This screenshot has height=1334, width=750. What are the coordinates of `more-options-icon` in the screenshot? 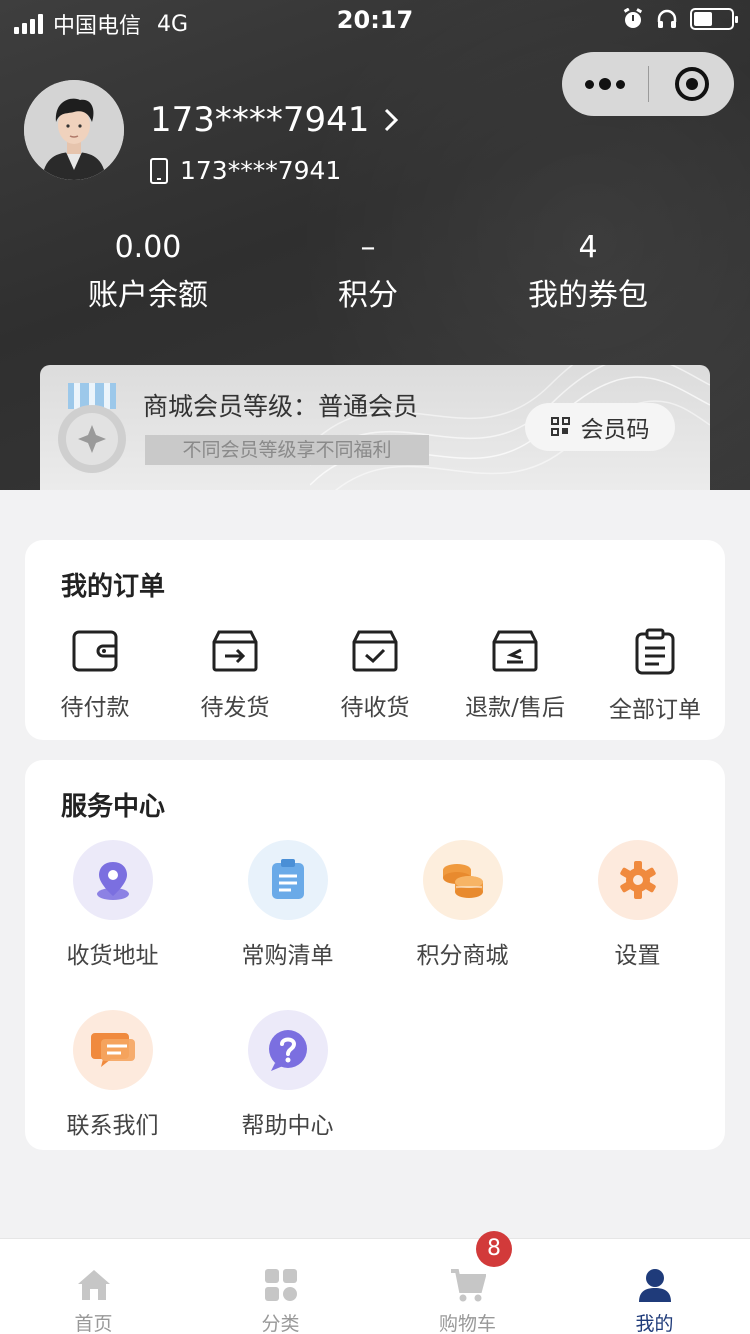 It's located at (605, 84).